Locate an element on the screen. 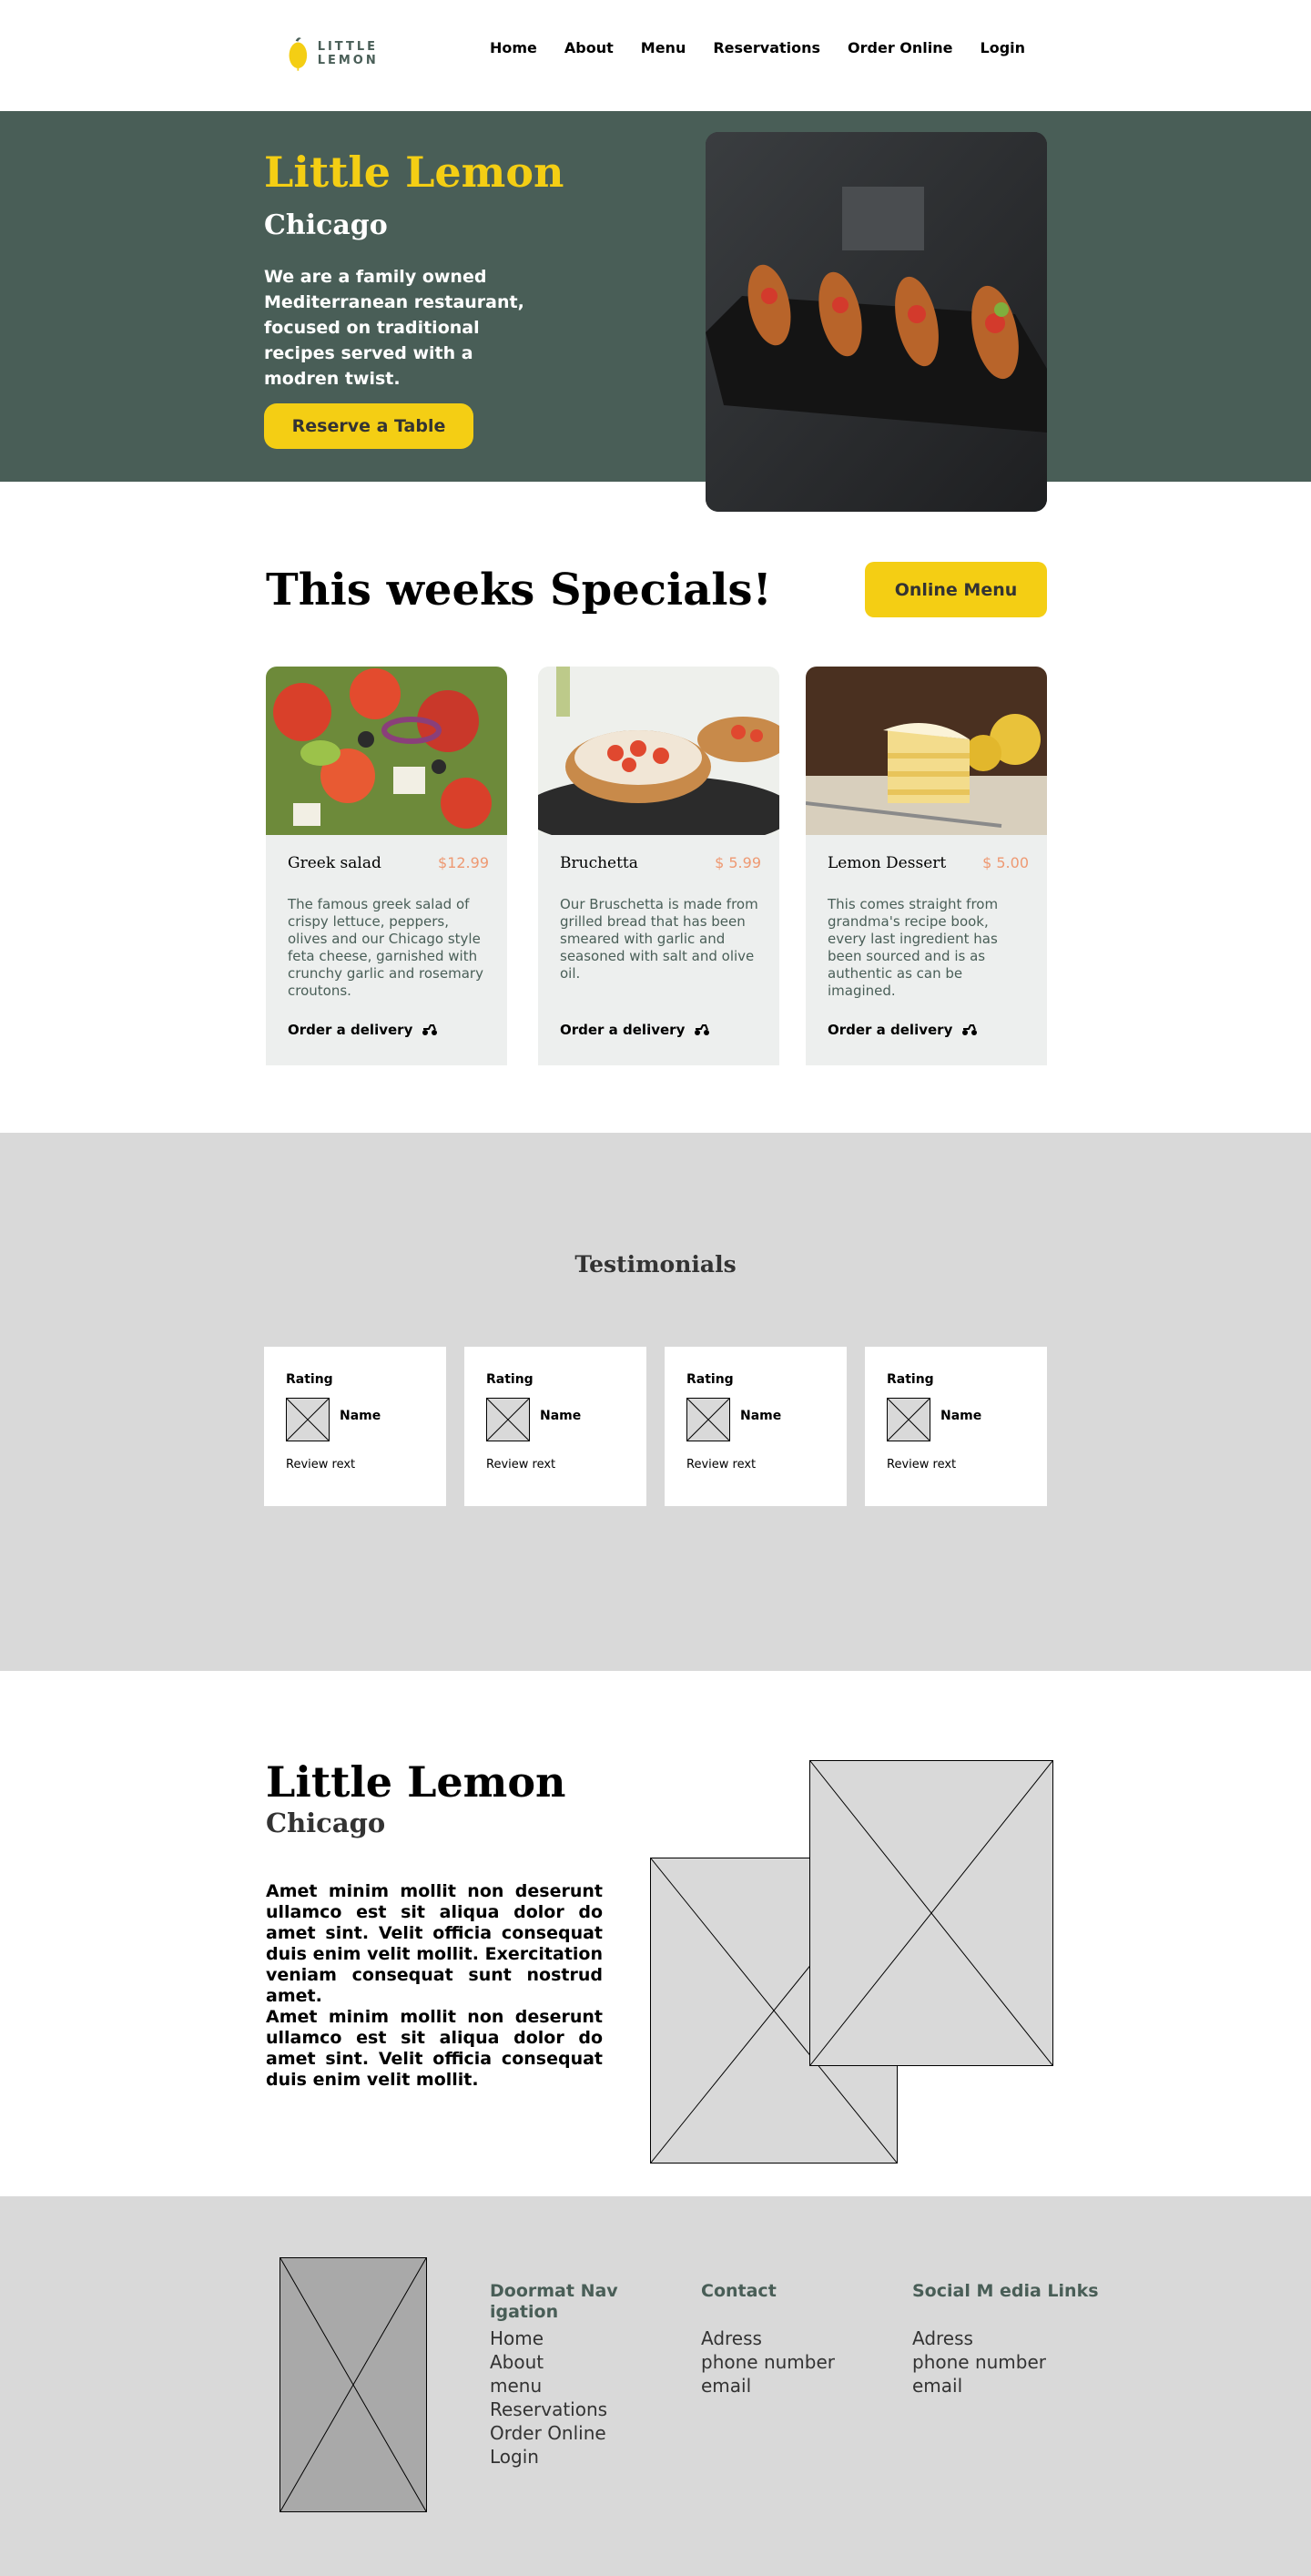 The image size is (1311, 2576). footer-link-order-online: Order Online is located at coordinates (558, 2433).